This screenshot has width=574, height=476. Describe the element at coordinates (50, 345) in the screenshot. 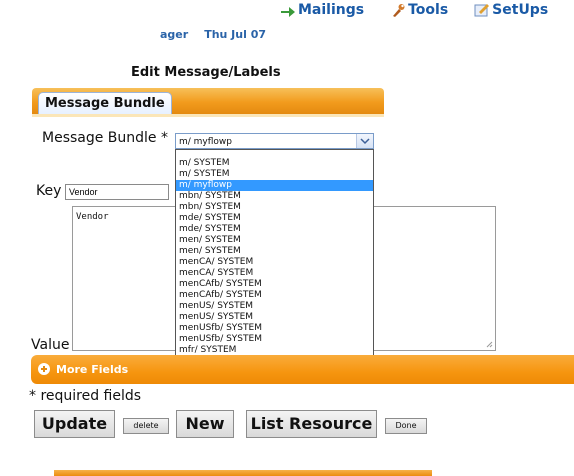

I see `value-label: Value` at that location.